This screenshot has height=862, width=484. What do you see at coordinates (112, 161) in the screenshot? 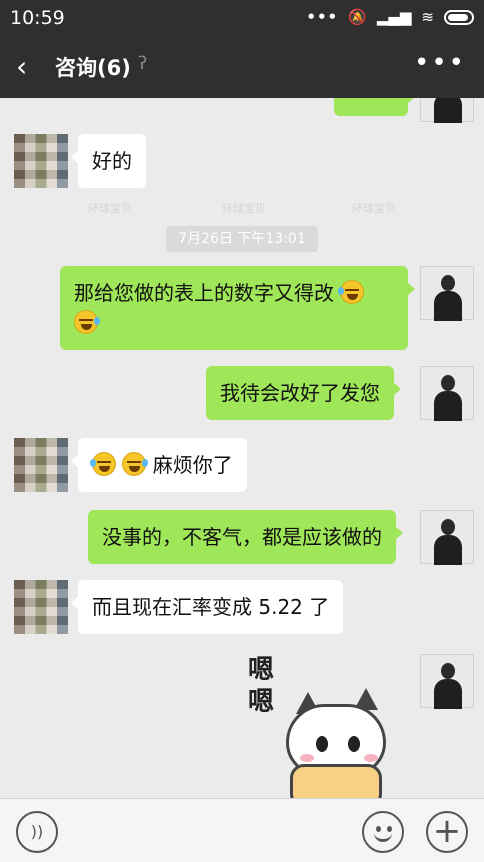
I see `message-text: 好的` at bounding box center [112, 161].